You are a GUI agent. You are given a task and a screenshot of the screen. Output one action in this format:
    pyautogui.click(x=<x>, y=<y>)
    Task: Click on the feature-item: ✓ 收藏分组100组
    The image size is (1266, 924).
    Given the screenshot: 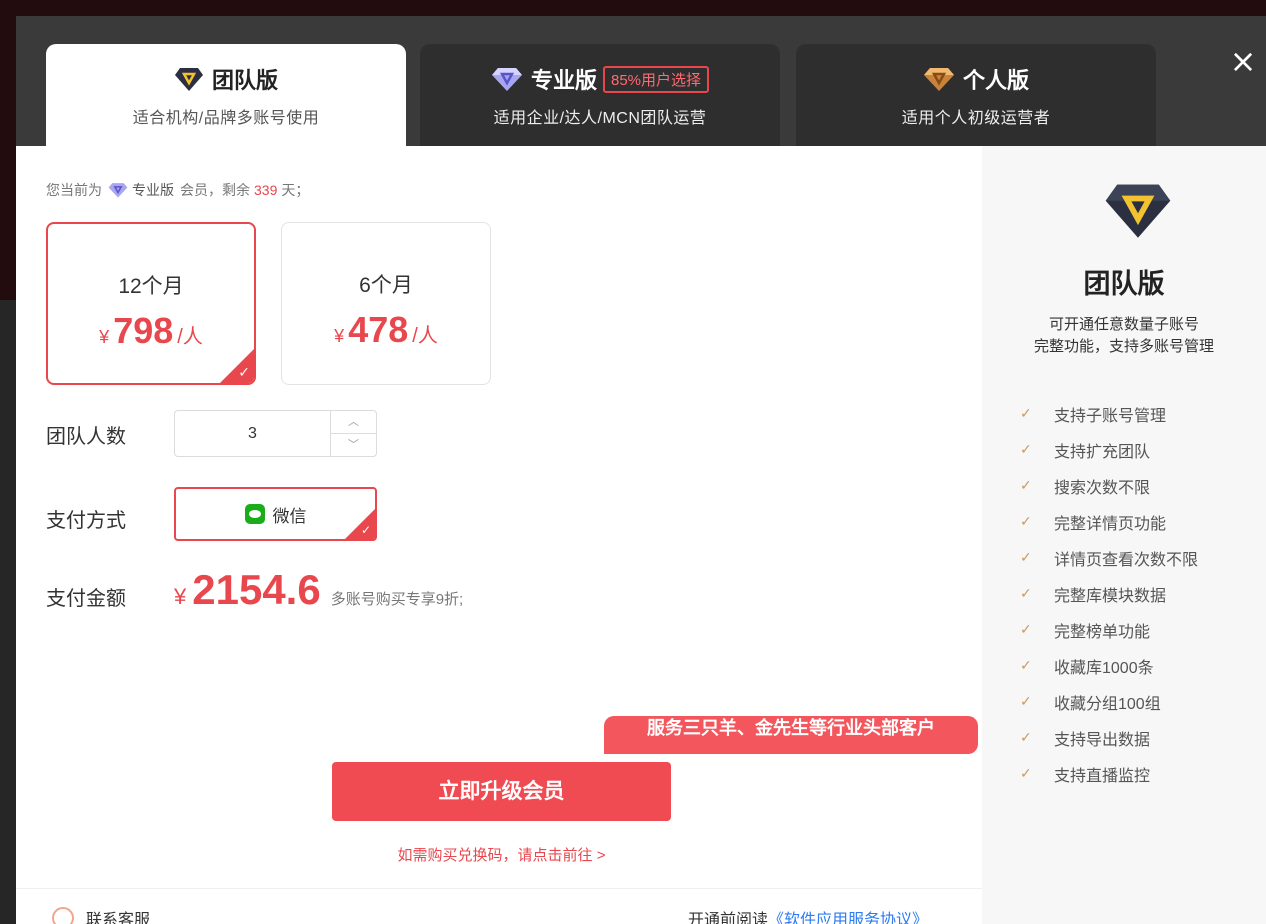 What is the action you would take?
    pyautogui.click(x=1109, y=702)
    